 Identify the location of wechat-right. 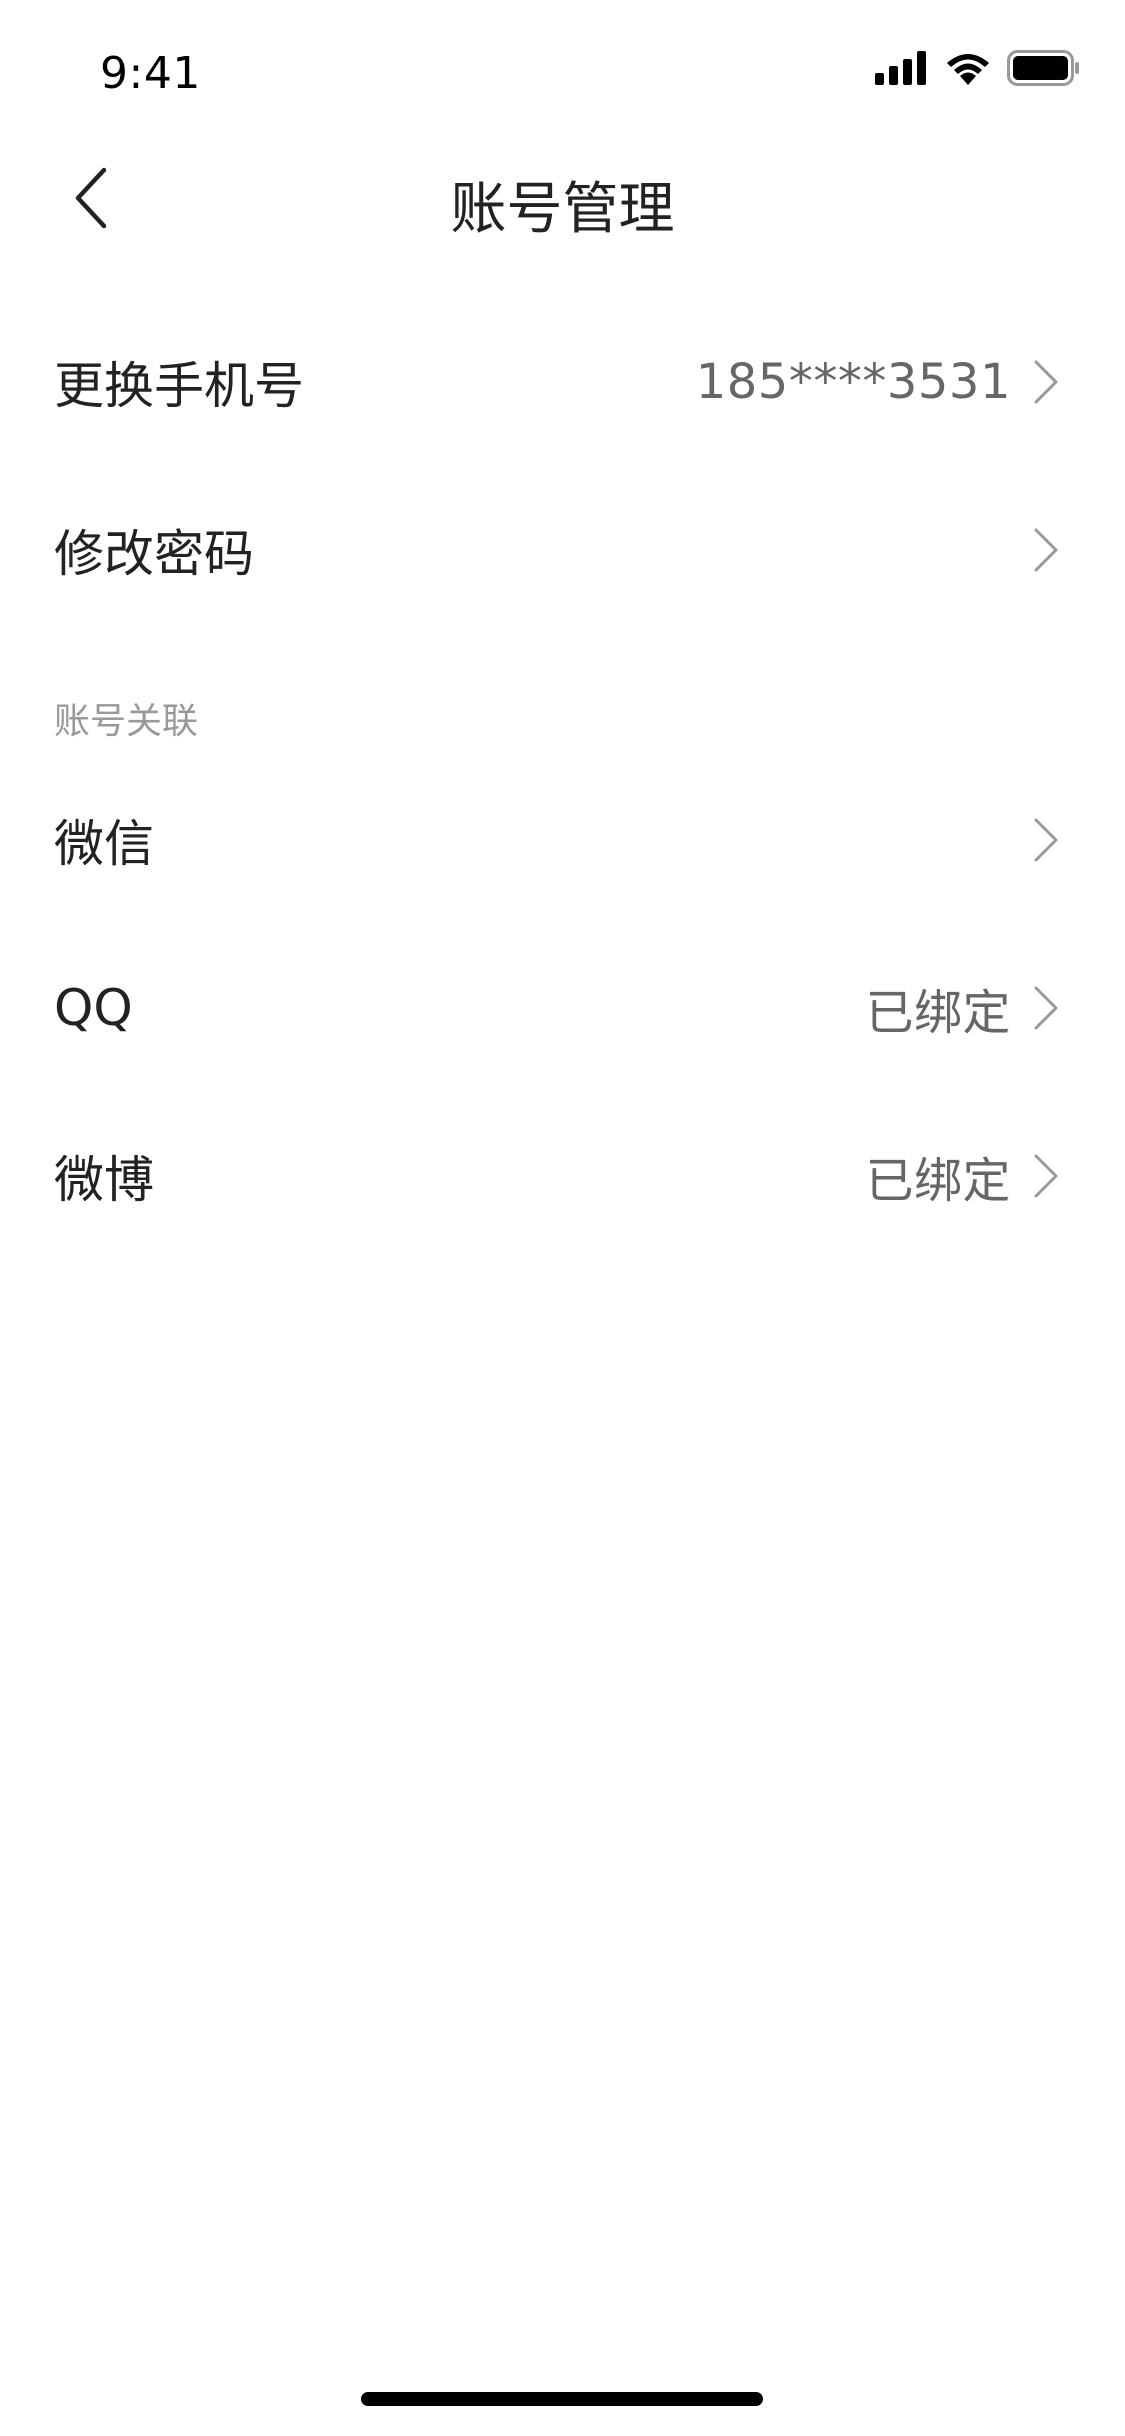
(1046, 840).